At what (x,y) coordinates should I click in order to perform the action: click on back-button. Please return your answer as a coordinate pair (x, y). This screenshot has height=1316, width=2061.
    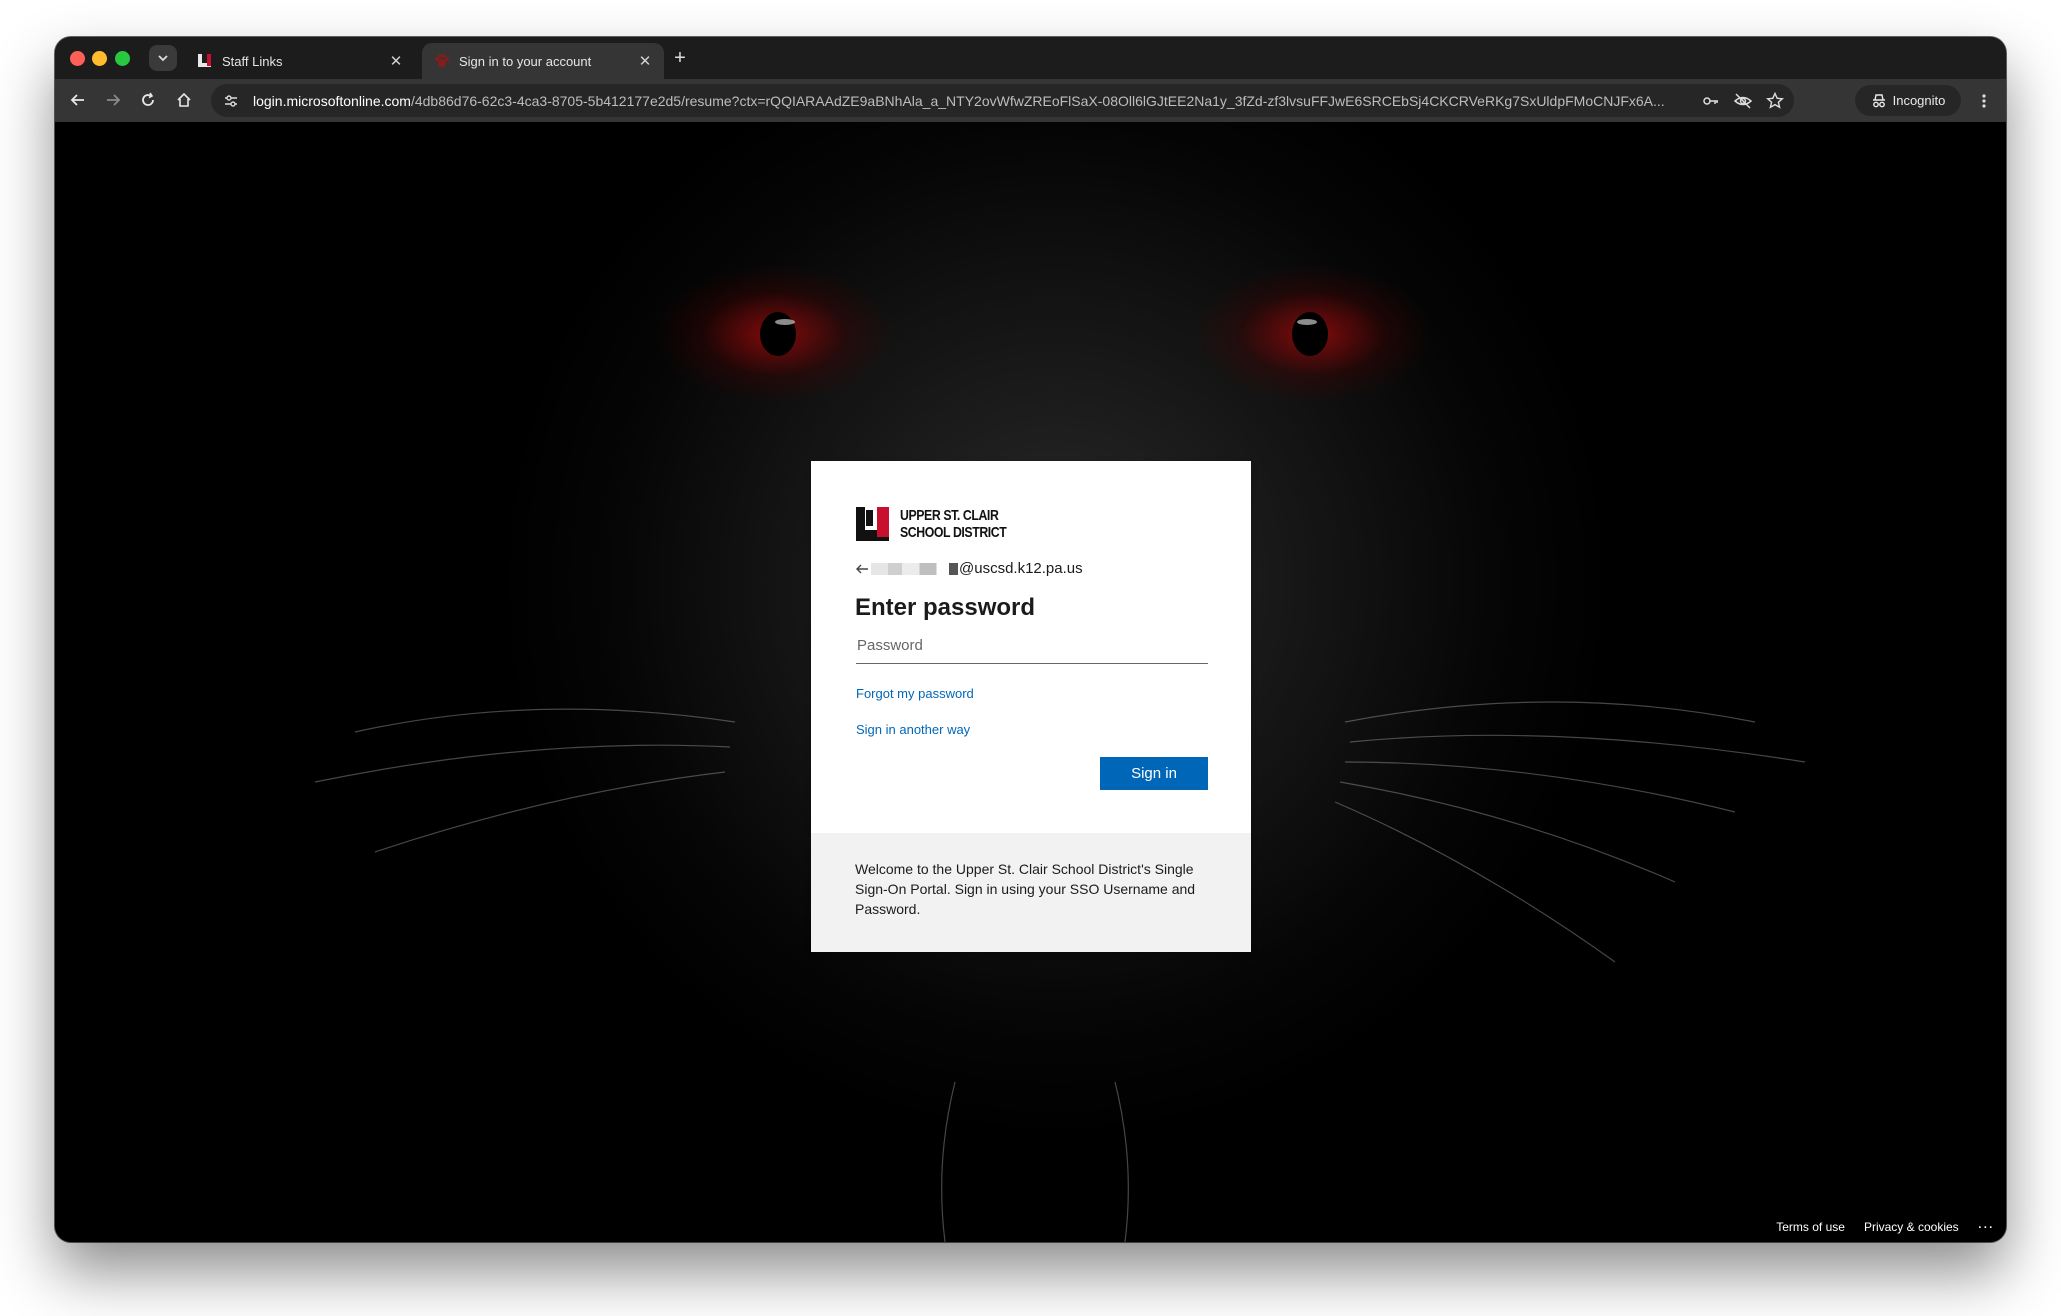
    Looking at the image, I should click on (78, 100).